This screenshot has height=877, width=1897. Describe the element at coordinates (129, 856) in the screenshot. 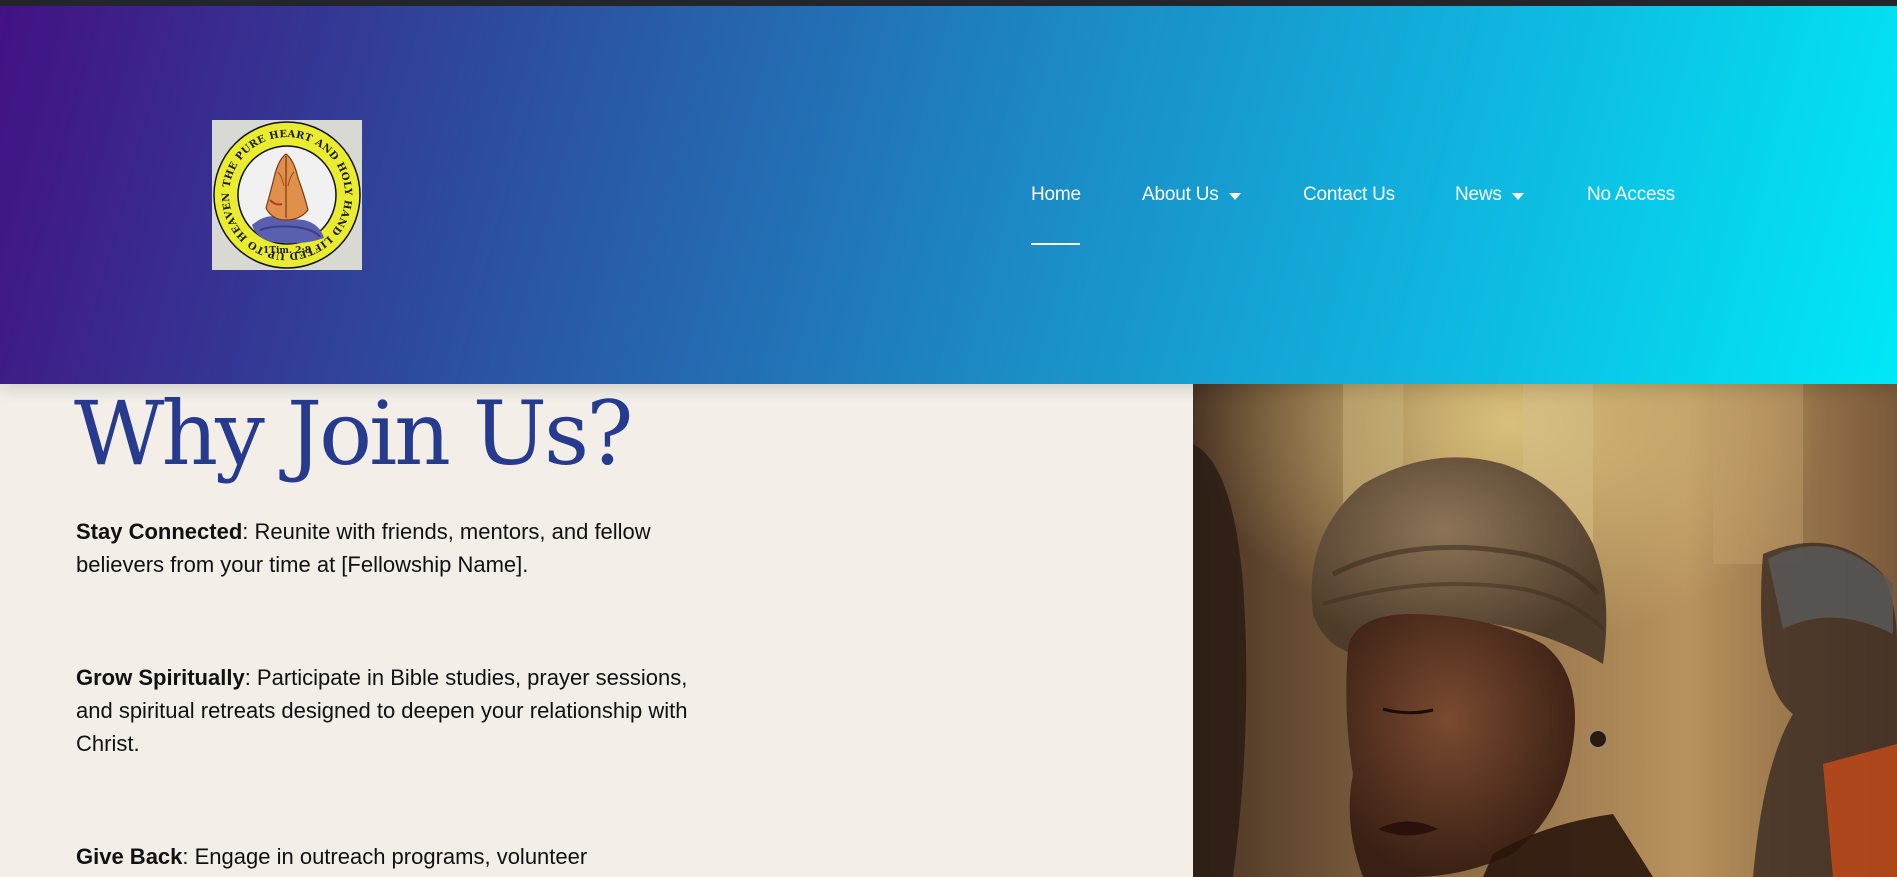

I see `benefit-heading: Give Back` at that location.